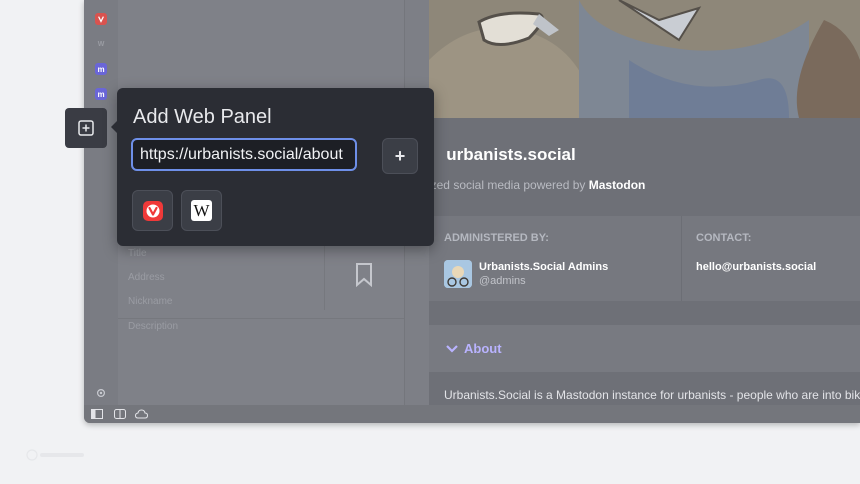 This screenshot has width=860, height=484. Describe the element at coordinates (502, 281) in the screenshot. I see `admin-handle: @admins` at that location.